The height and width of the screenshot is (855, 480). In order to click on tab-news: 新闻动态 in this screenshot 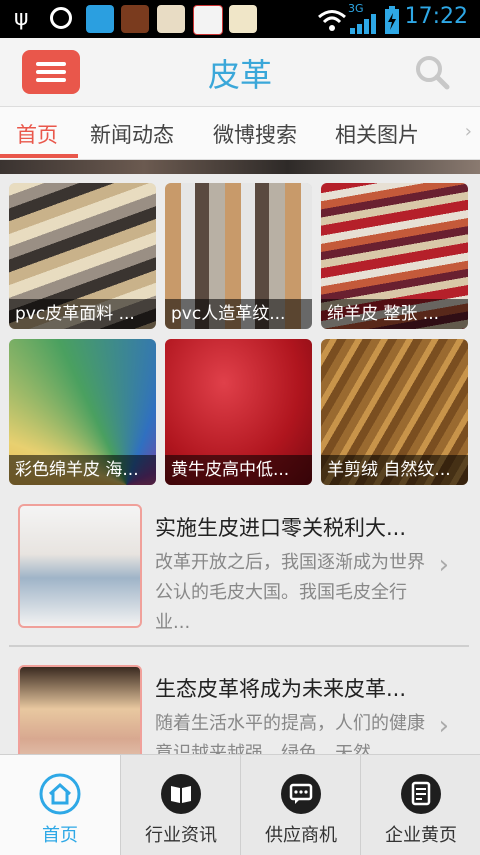, I will do `click(132, 134)`.